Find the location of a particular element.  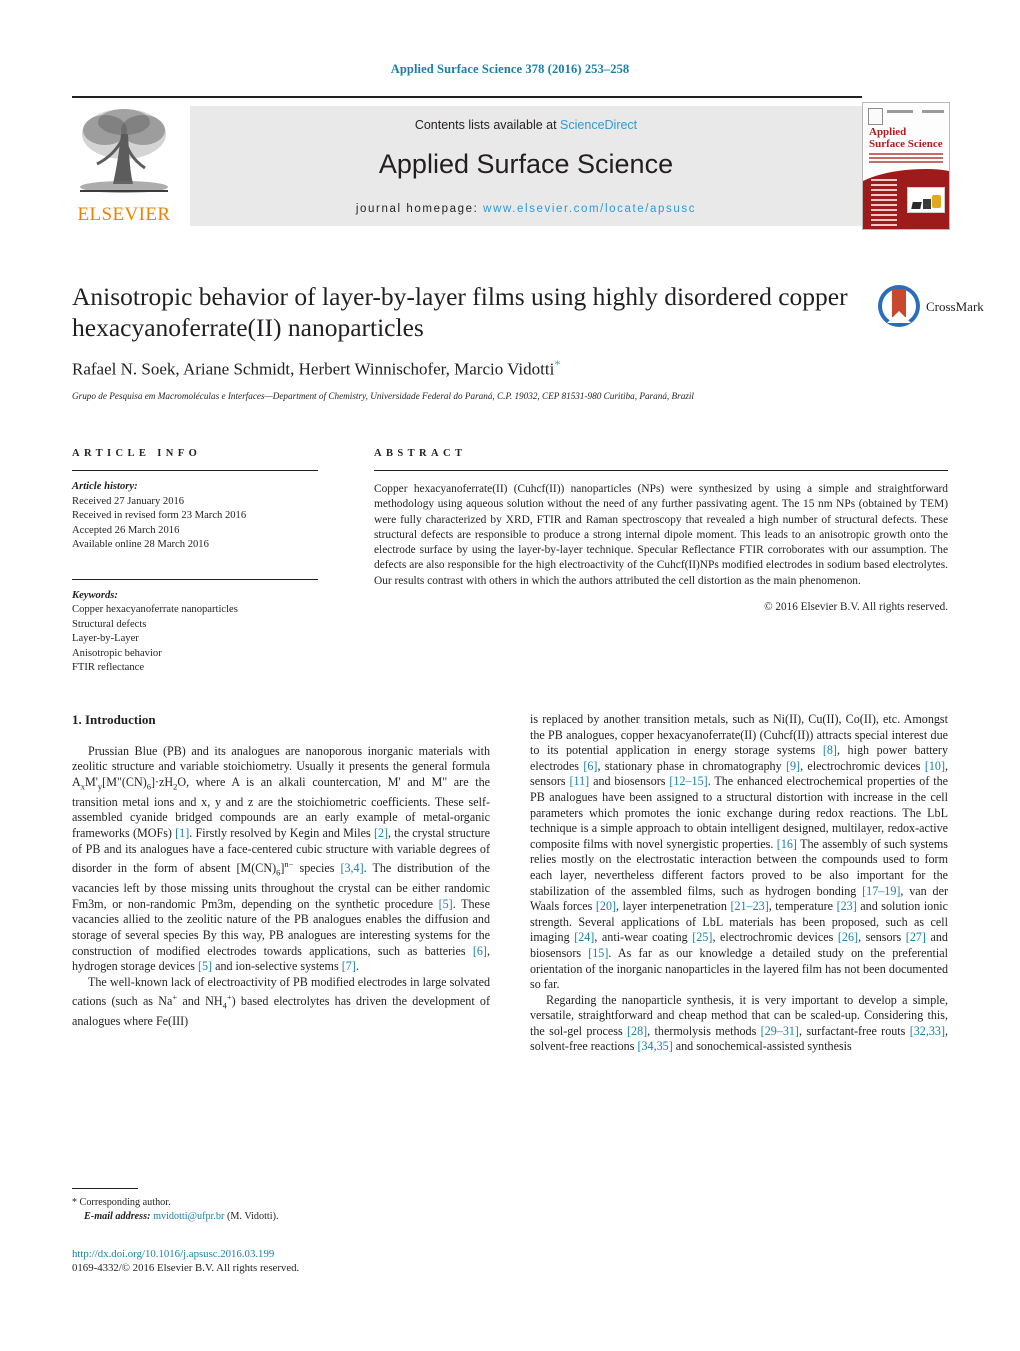

abstract-heading: ABSTRACT is located at coordinates (420, 453).